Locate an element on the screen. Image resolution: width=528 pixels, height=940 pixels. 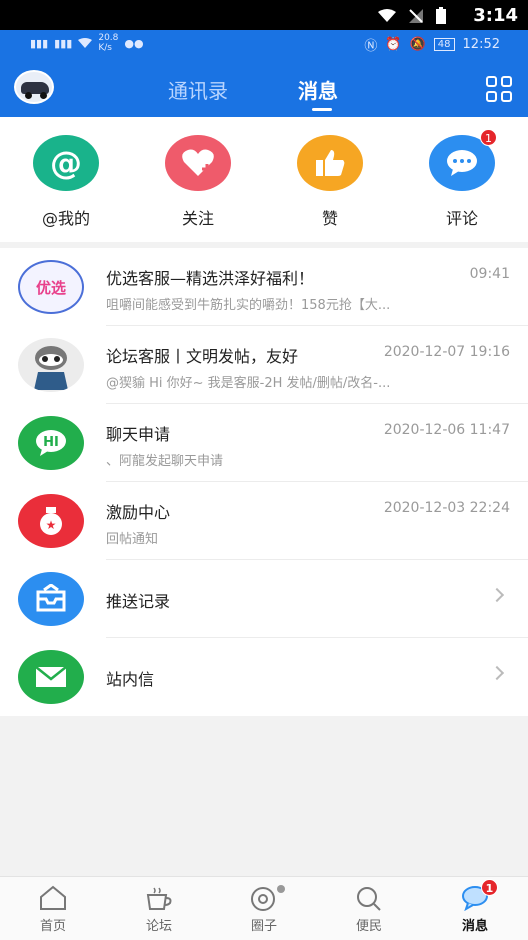
system-time: 3:14 is located at coordinates (495, 15).